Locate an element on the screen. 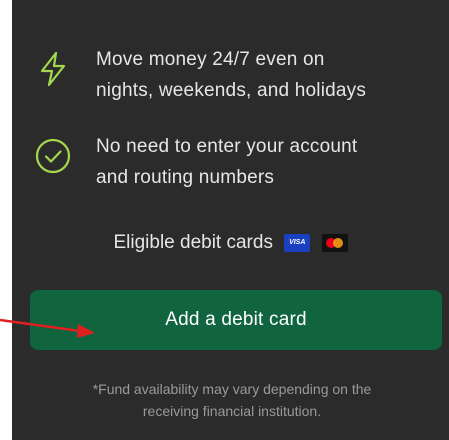 This screenshot has height=440, width=449. mastercard-card-icon is located at coordinates (334, 243).